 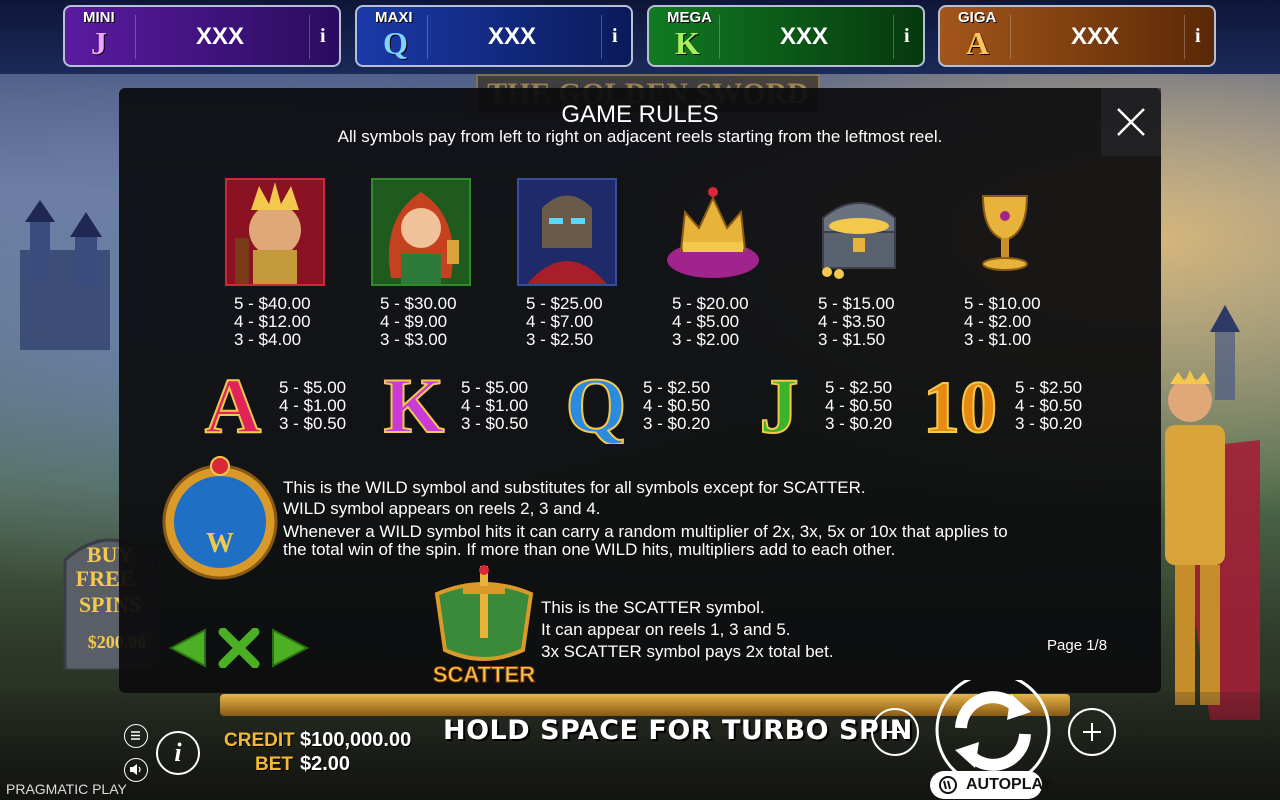 What do you see at coordinates (356, 740) in the screenshot?
I see `credit-value: $100,000.00` at bounding box center [356, 740].